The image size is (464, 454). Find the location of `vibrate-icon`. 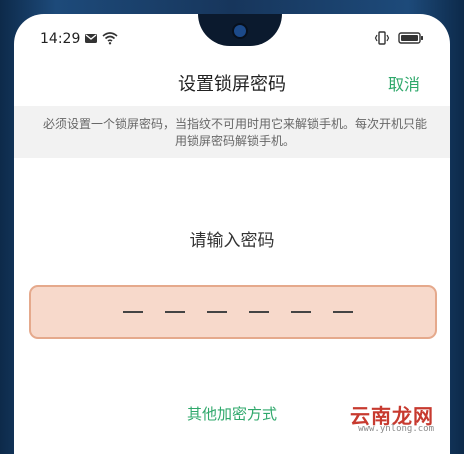

vibrate-icon is located at coordinates (382, 38).